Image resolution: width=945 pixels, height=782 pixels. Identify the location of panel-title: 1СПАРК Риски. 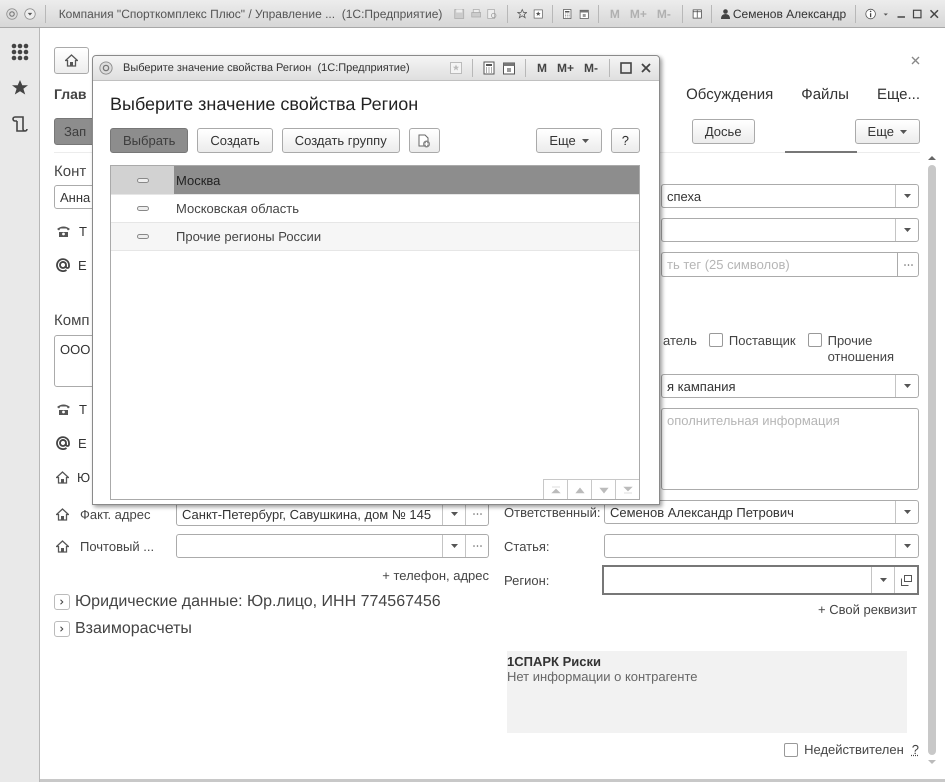
(554, 661).